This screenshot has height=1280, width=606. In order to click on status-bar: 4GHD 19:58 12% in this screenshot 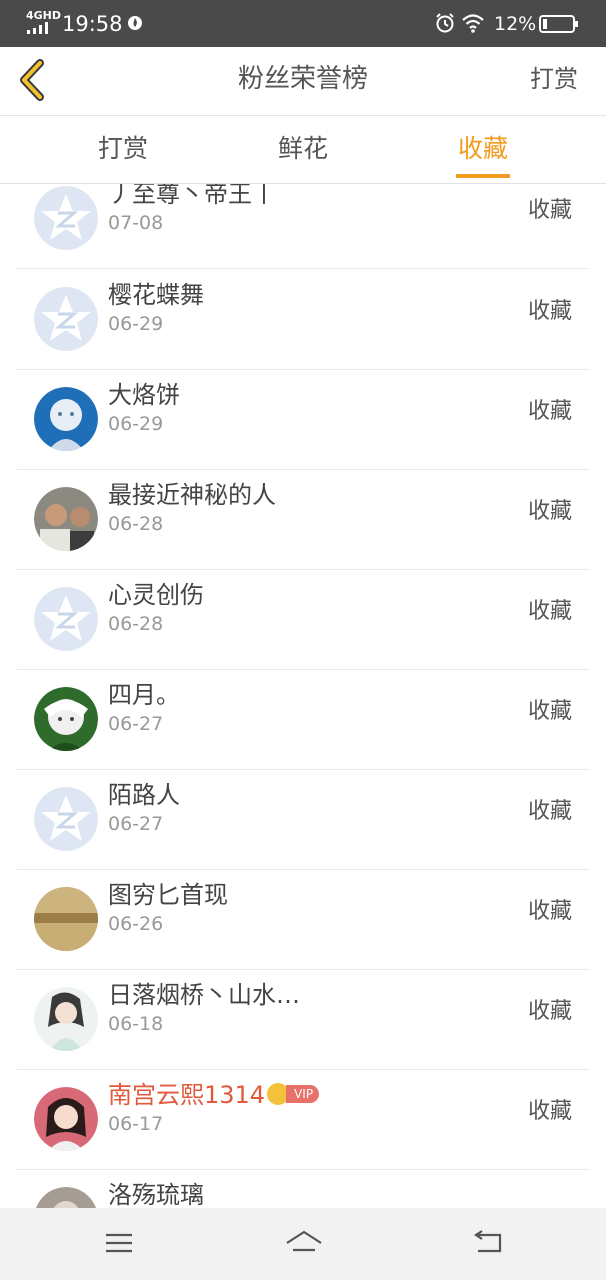, I will do `click(303, 23)`.